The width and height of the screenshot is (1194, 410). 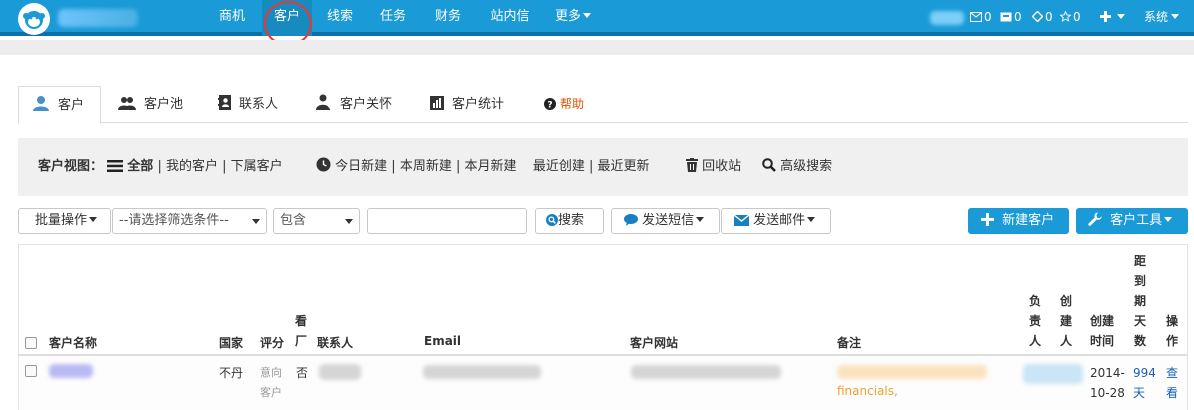 I want to click on advanced-search-link: 高级搜索, so click(x=797, y=167).